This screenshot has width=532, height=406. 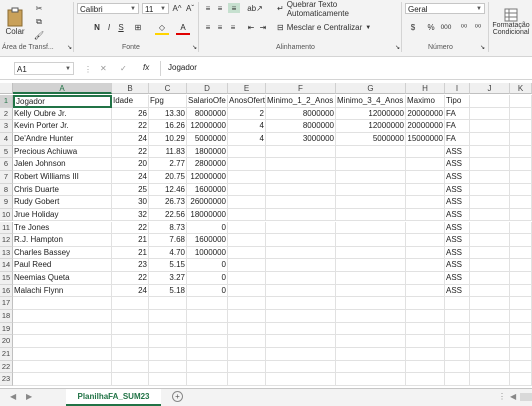 I want to click on cell-b12: 21, so click(x=130, y=240).